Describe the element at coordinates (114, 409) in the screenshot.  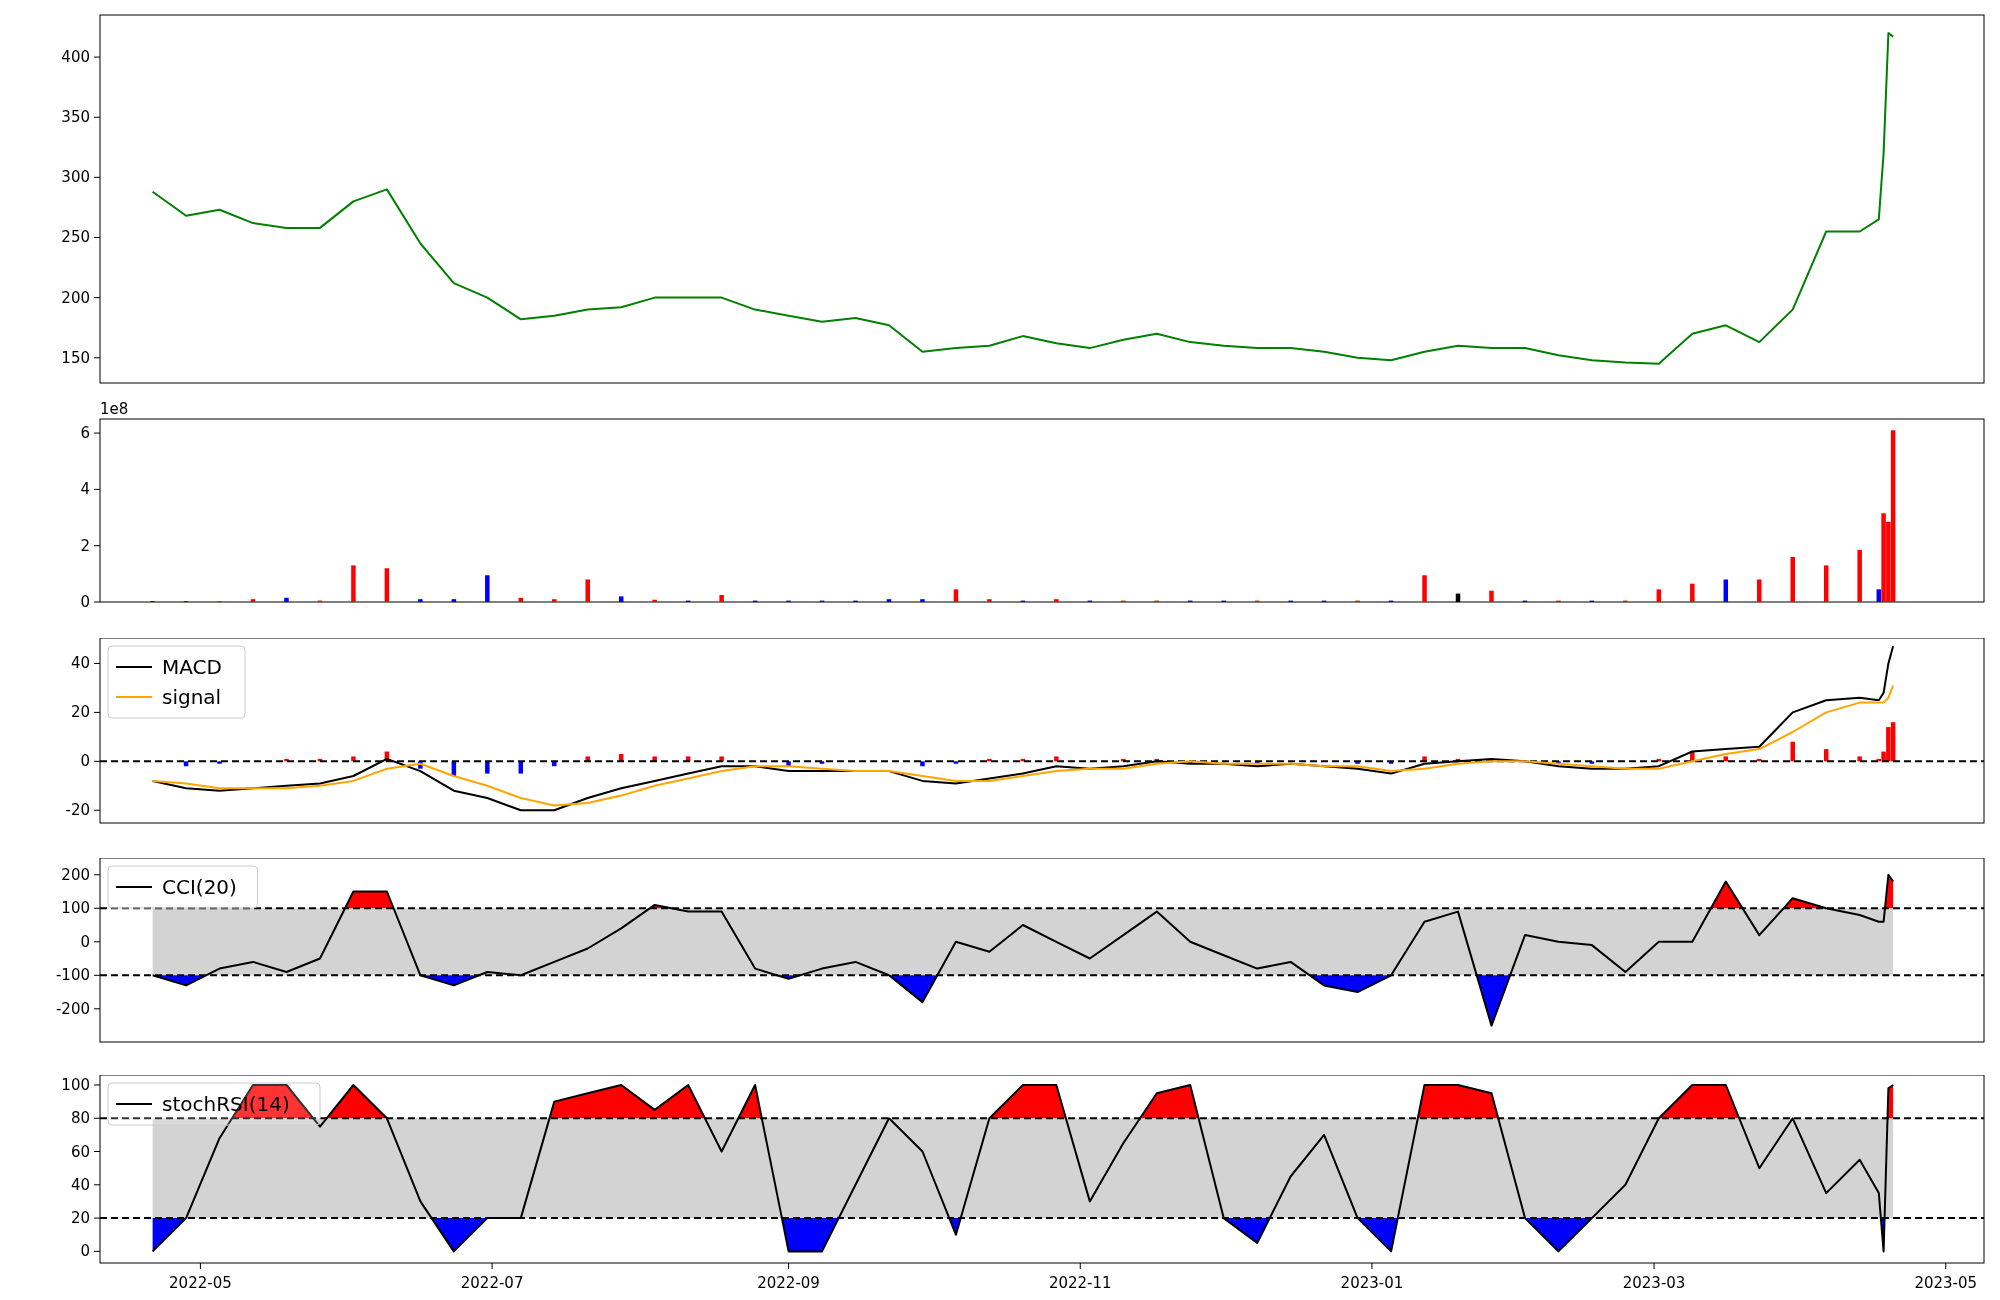
I see `scale-label: 1e8` at that location.